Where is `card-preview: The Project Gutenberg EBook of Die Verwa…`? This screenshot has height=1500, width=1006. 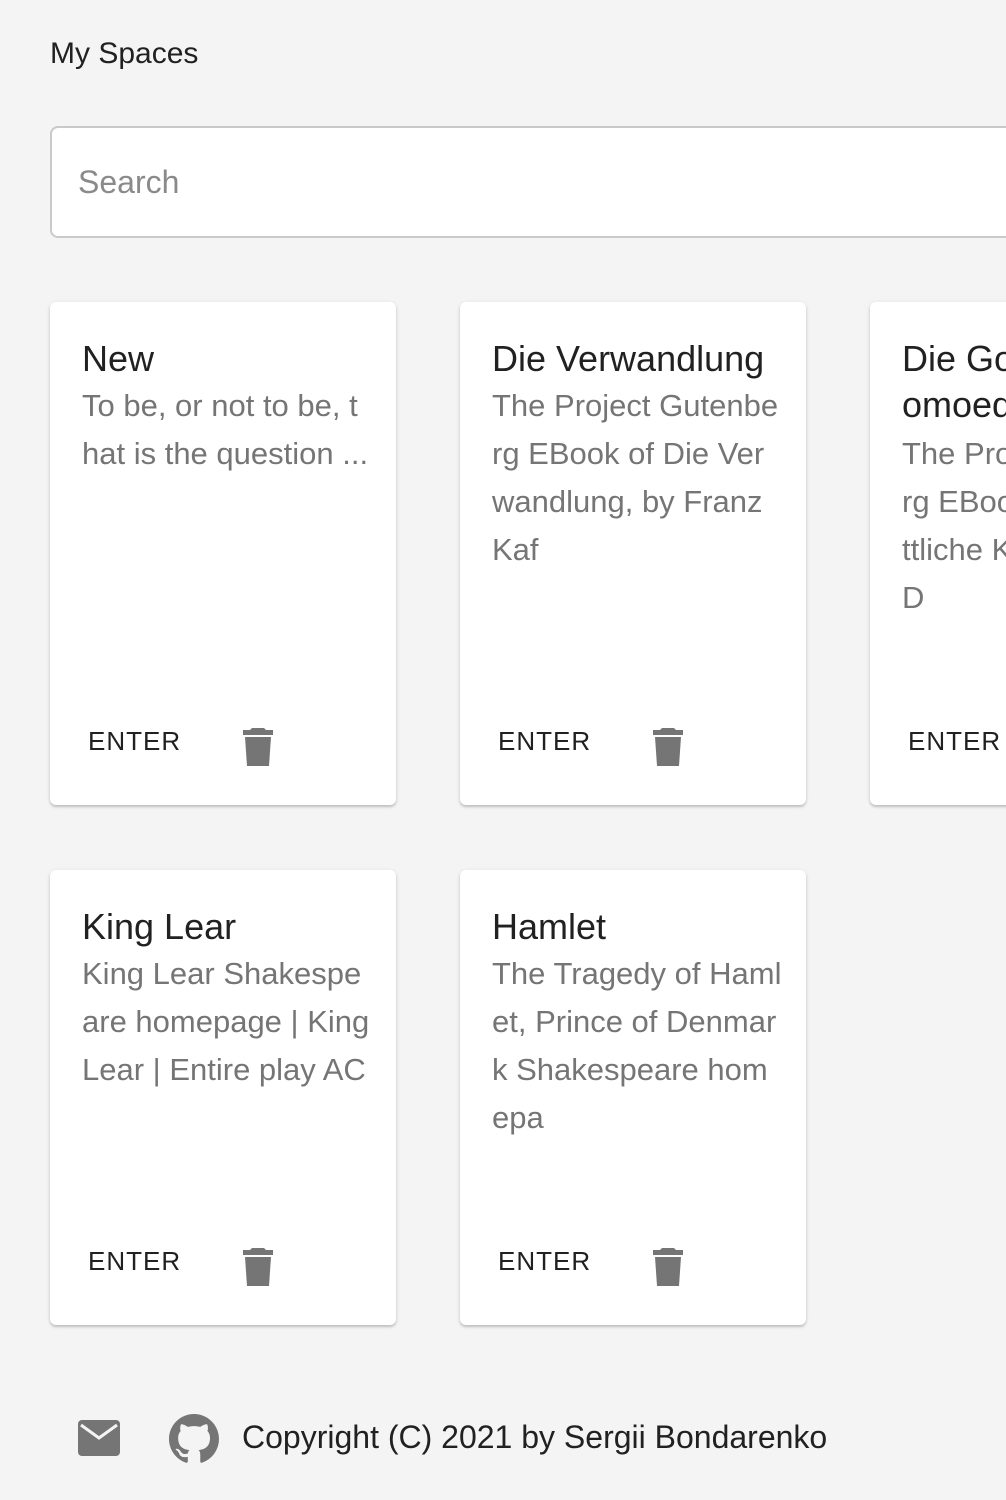
card-preview: The Project Gutenberg EBook of Die Verwa… is located at coordinates (635, 477).